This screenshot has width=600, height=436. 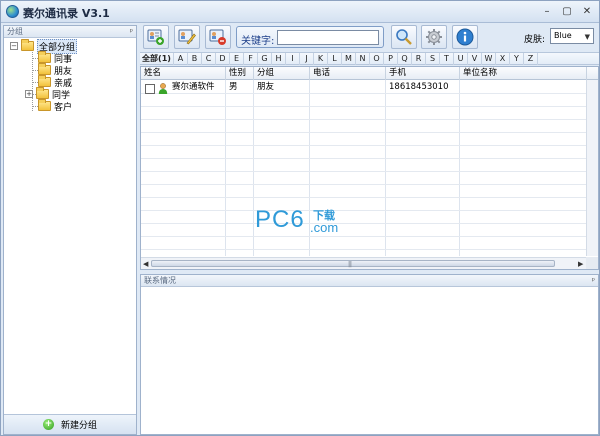 What do you see at coordinates (405, 59) in the screenshot?
I see `filter-letter-q: Q` at bounding box center [405, 59].